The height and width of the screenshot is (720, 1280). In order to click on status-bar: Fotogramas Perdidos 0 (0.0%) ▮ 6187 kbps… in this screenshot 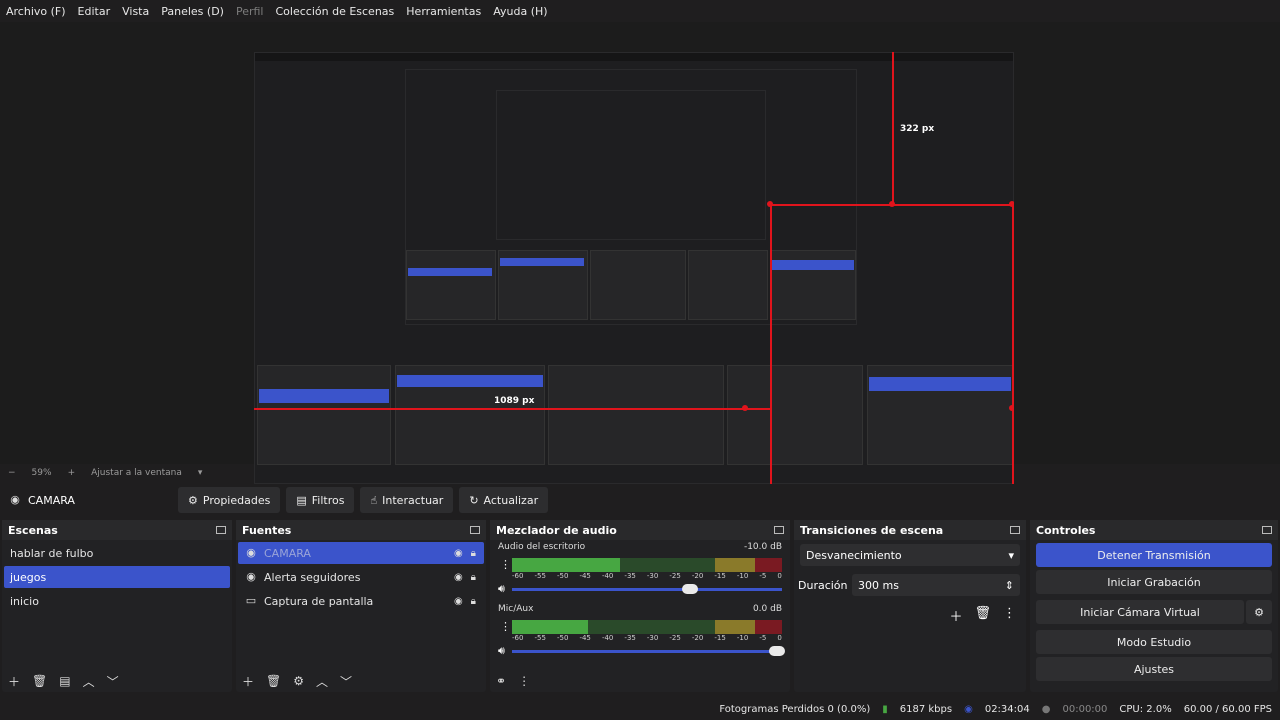, I will do `click(640, 709)`.